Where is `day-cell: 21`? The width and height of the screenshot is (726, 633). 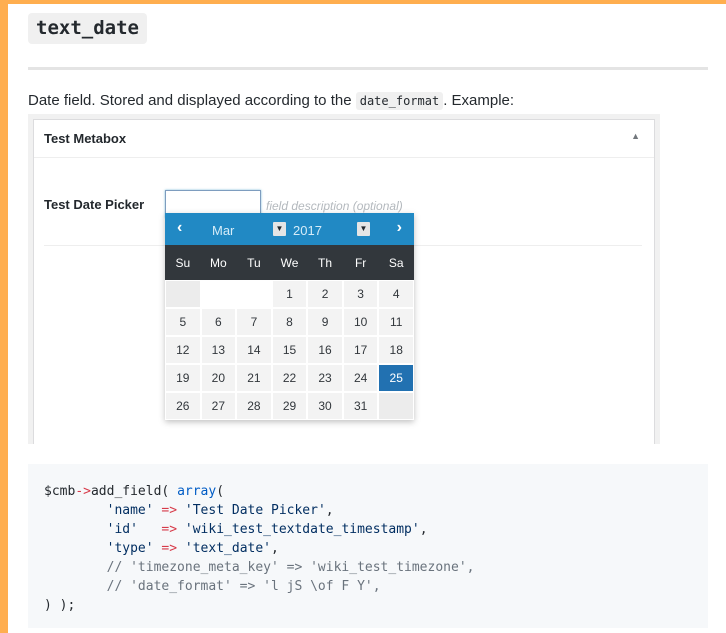 day-cell: 21 is located at coordinates (254, 378).